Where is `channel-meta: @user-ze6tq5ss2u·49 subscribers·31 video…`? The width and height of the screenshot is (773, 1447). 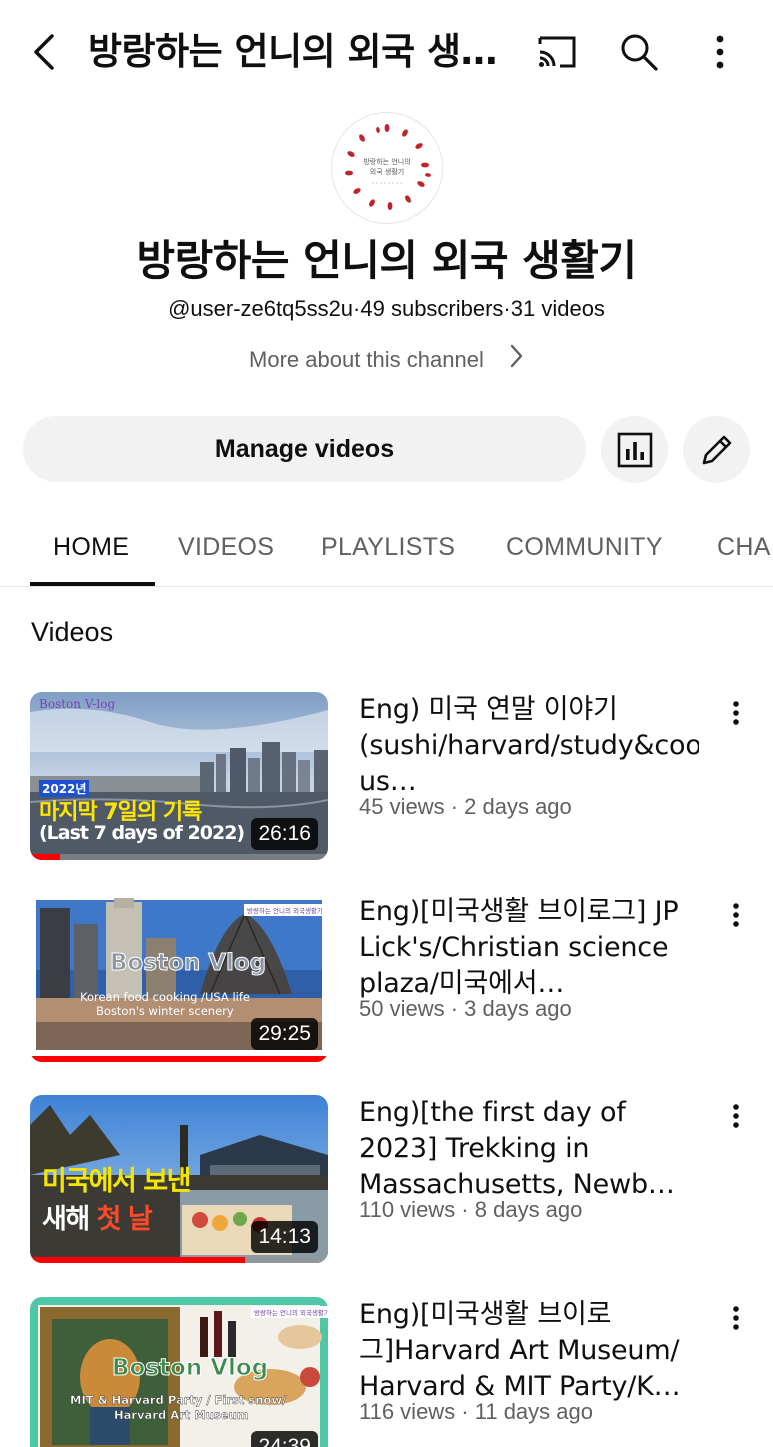
channel-meta: @user-ze6tq5ss2u·49 subscribers·31 video… is located at coordinates (386, 308).